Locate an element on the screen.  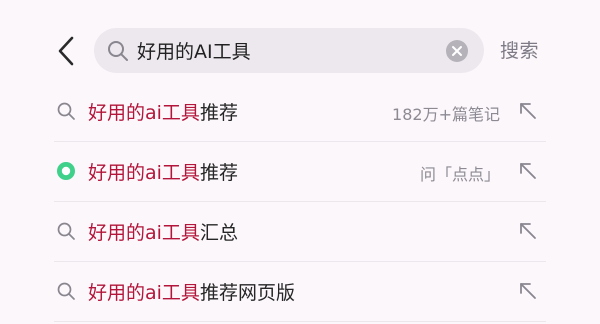
note-count: 182万+篇笔记 is located at coordinates (446, 114).